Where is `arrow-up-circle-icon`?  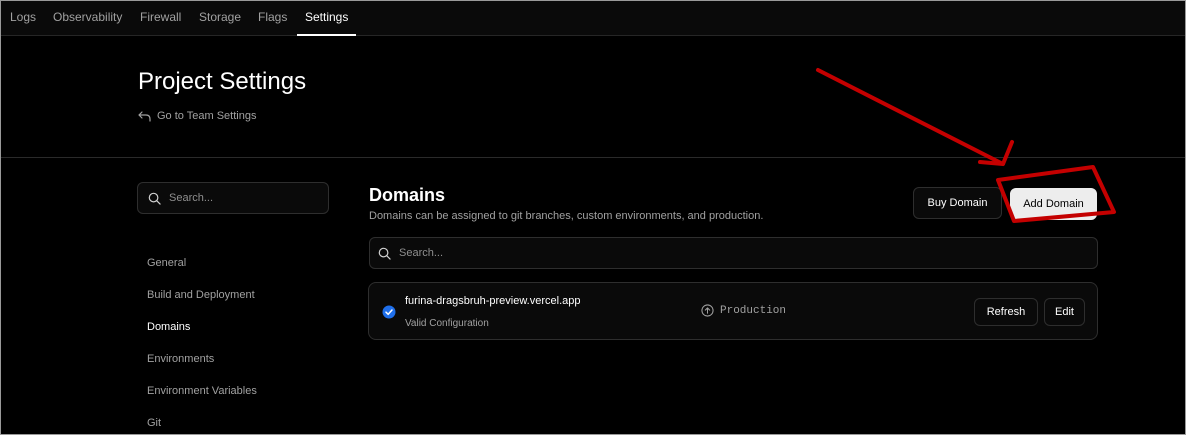 arrow-up-circle-icon is located at coordinates (707, 310).